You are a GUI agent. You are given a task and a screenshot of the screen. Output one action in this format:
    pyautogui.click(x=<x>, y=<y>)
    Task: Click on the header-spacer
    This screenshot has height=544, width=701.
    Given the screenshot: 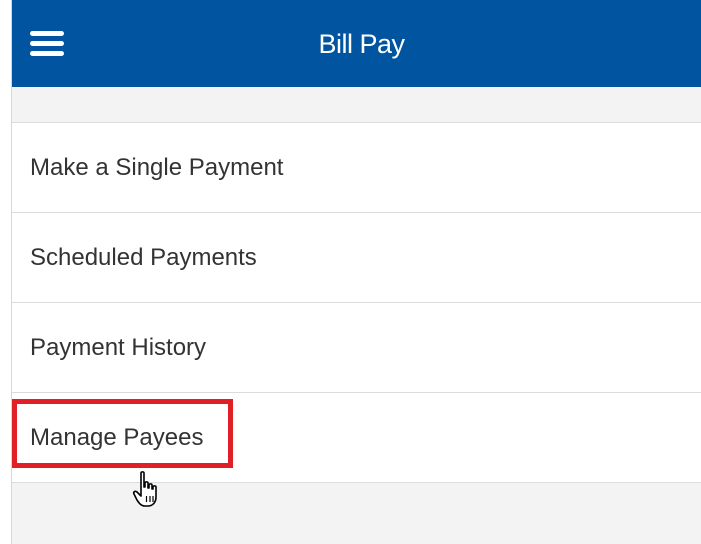 What is the action you would take?
    pyautogui.click(x=356, y=105)
    